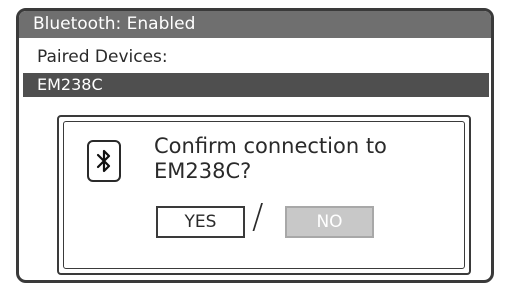 This screenshot has height=295, width=510. I want to click on paired-devices-label: Paired Devices:, so click(102, 57).